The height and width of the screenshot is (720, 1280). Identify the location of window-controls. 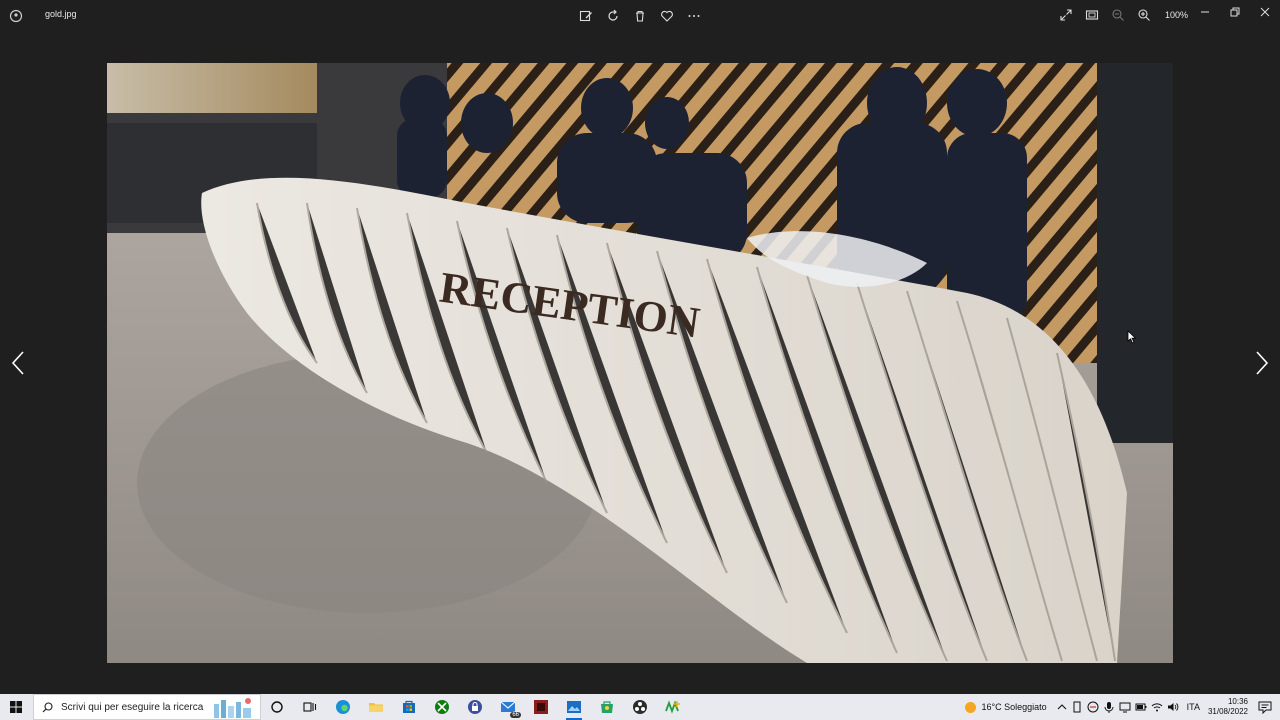
(1235, 12).